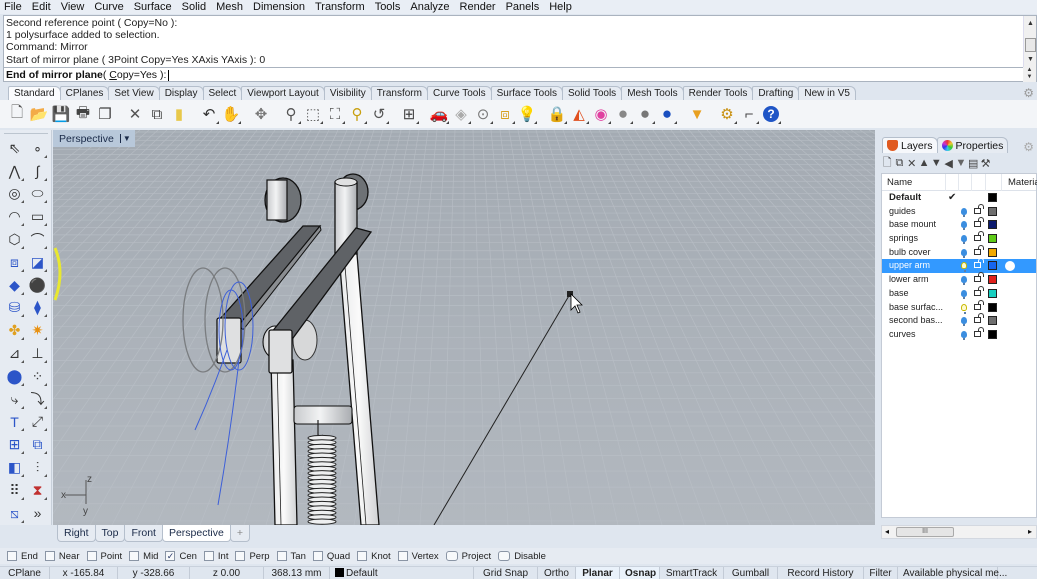 The width and height of the screenshot is (1037, 579). Describe the element at coordinates (972, 145) in the screenshot. I see `tab-properties: Properties` at that location.